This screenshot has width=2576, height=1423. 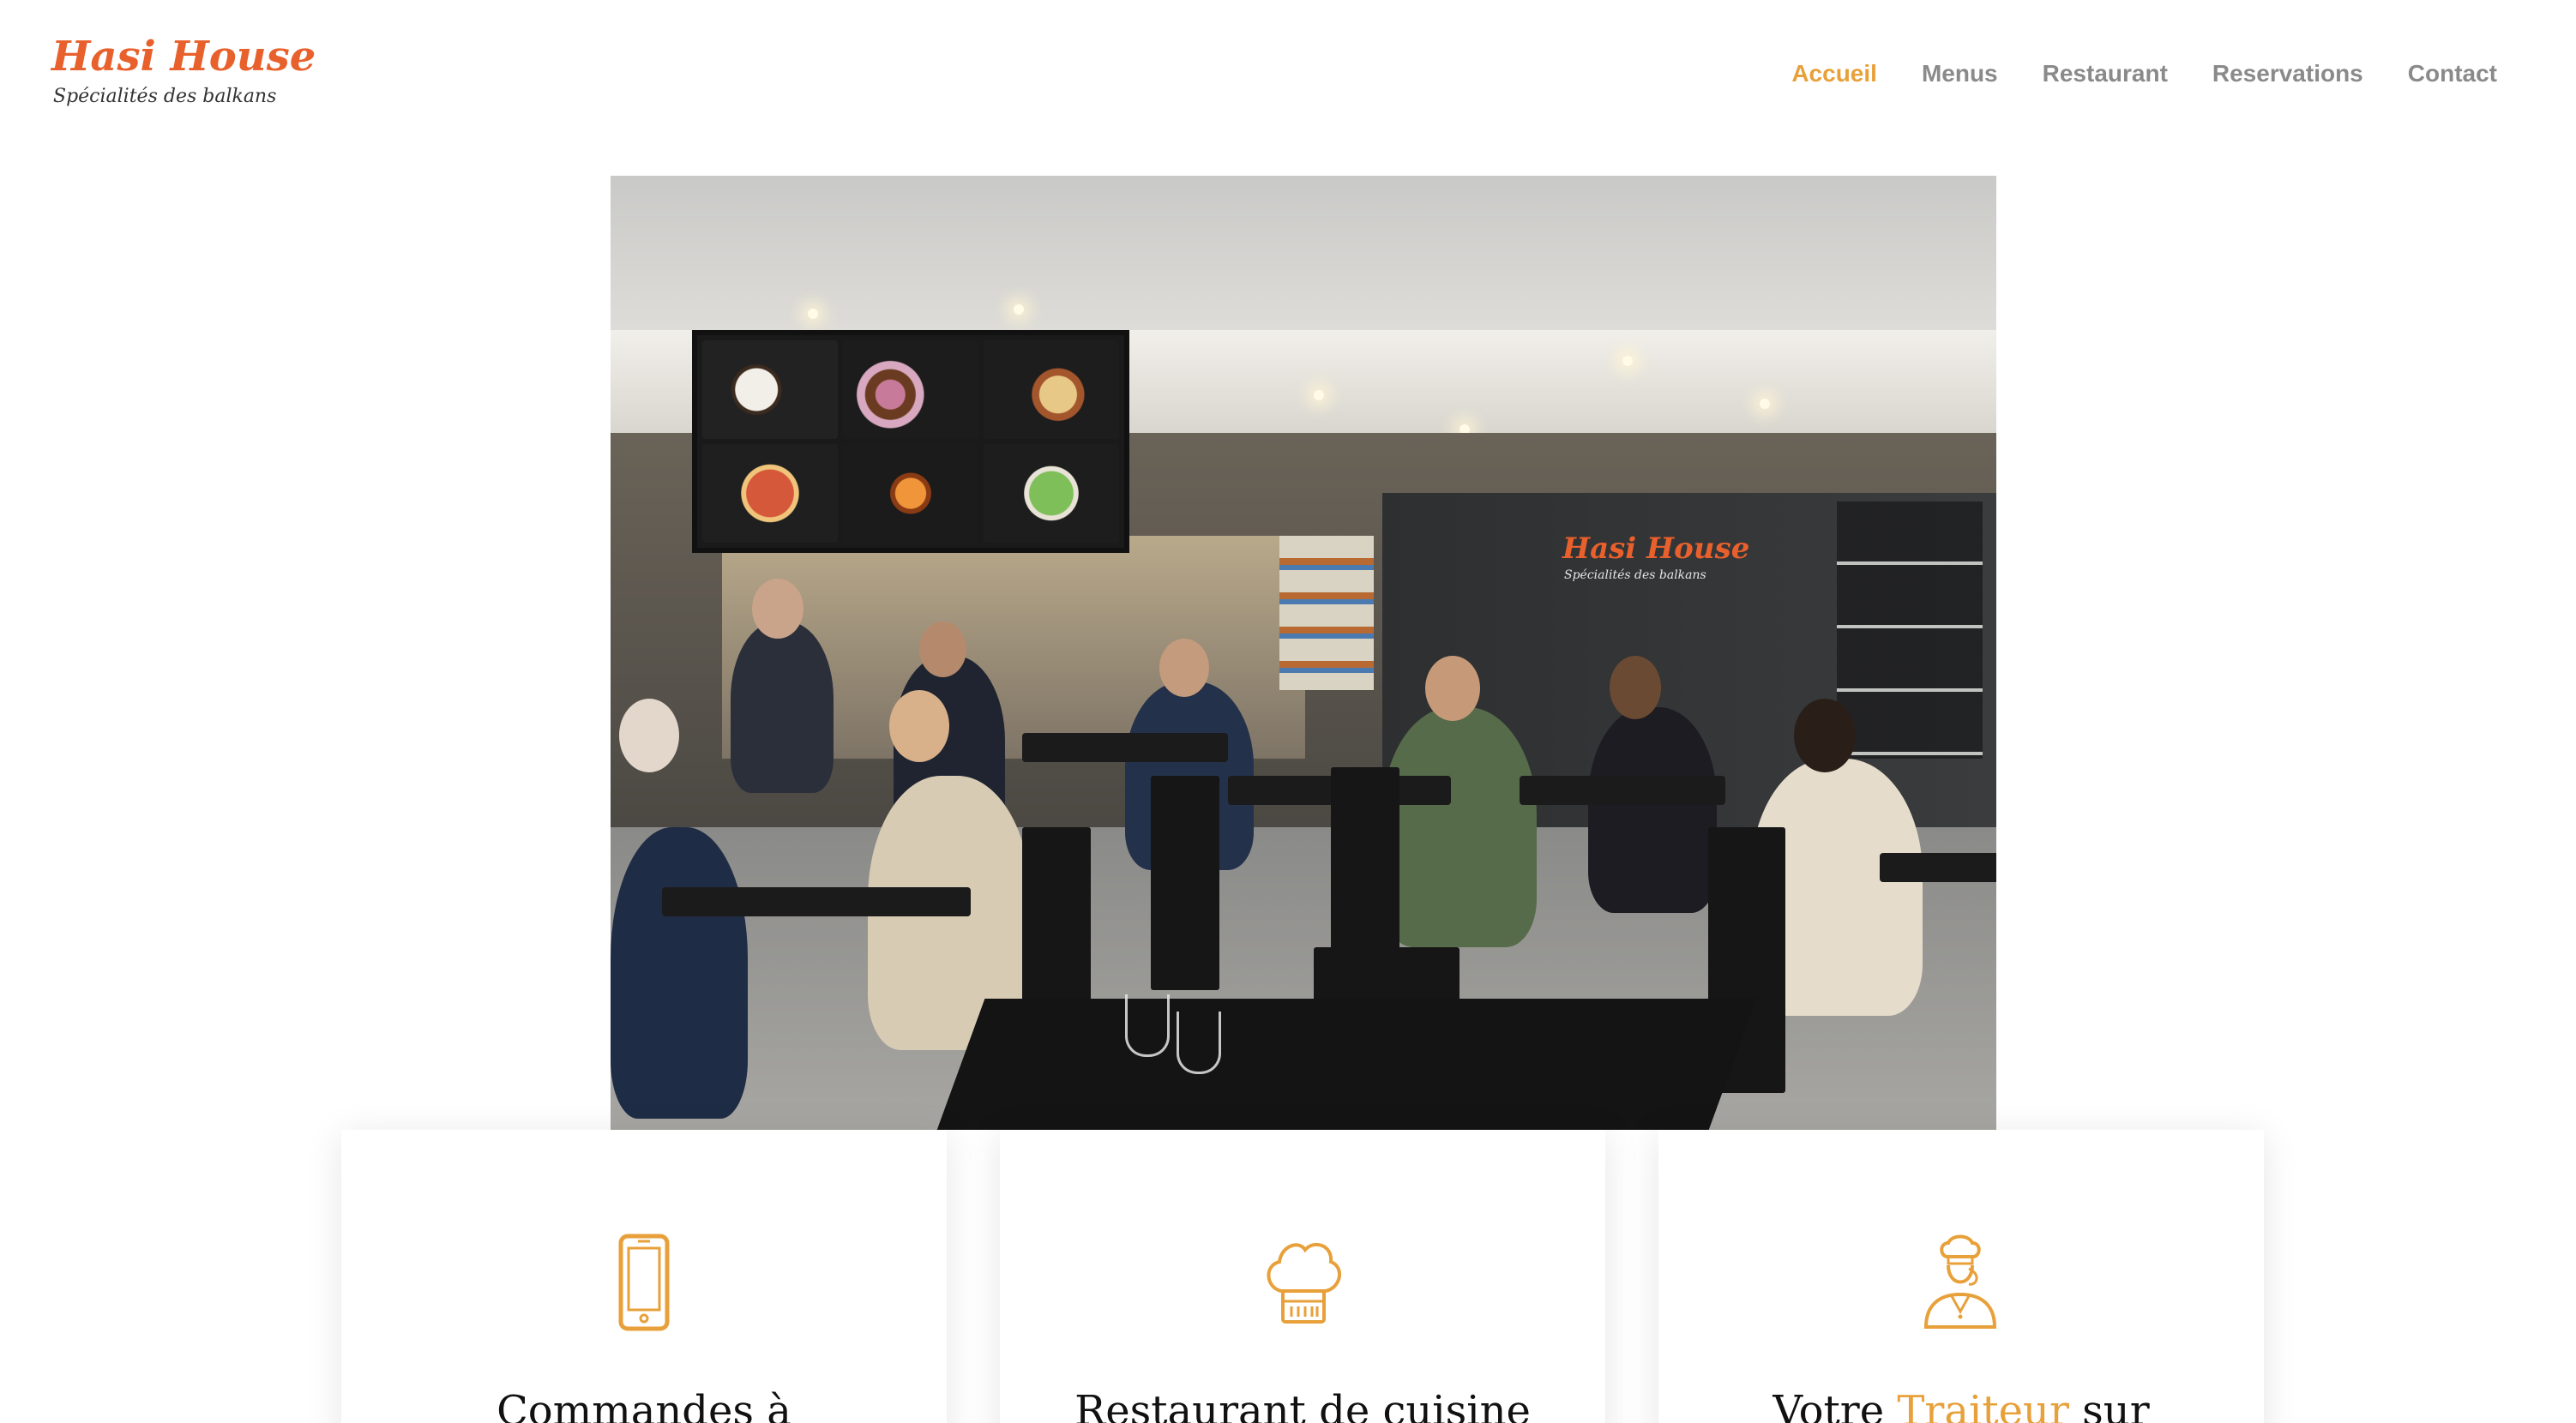 What do you see at coordinates (644, 1283) in the screenshot?
I see `smartphone-icon` at bounding box center [644, 1283].